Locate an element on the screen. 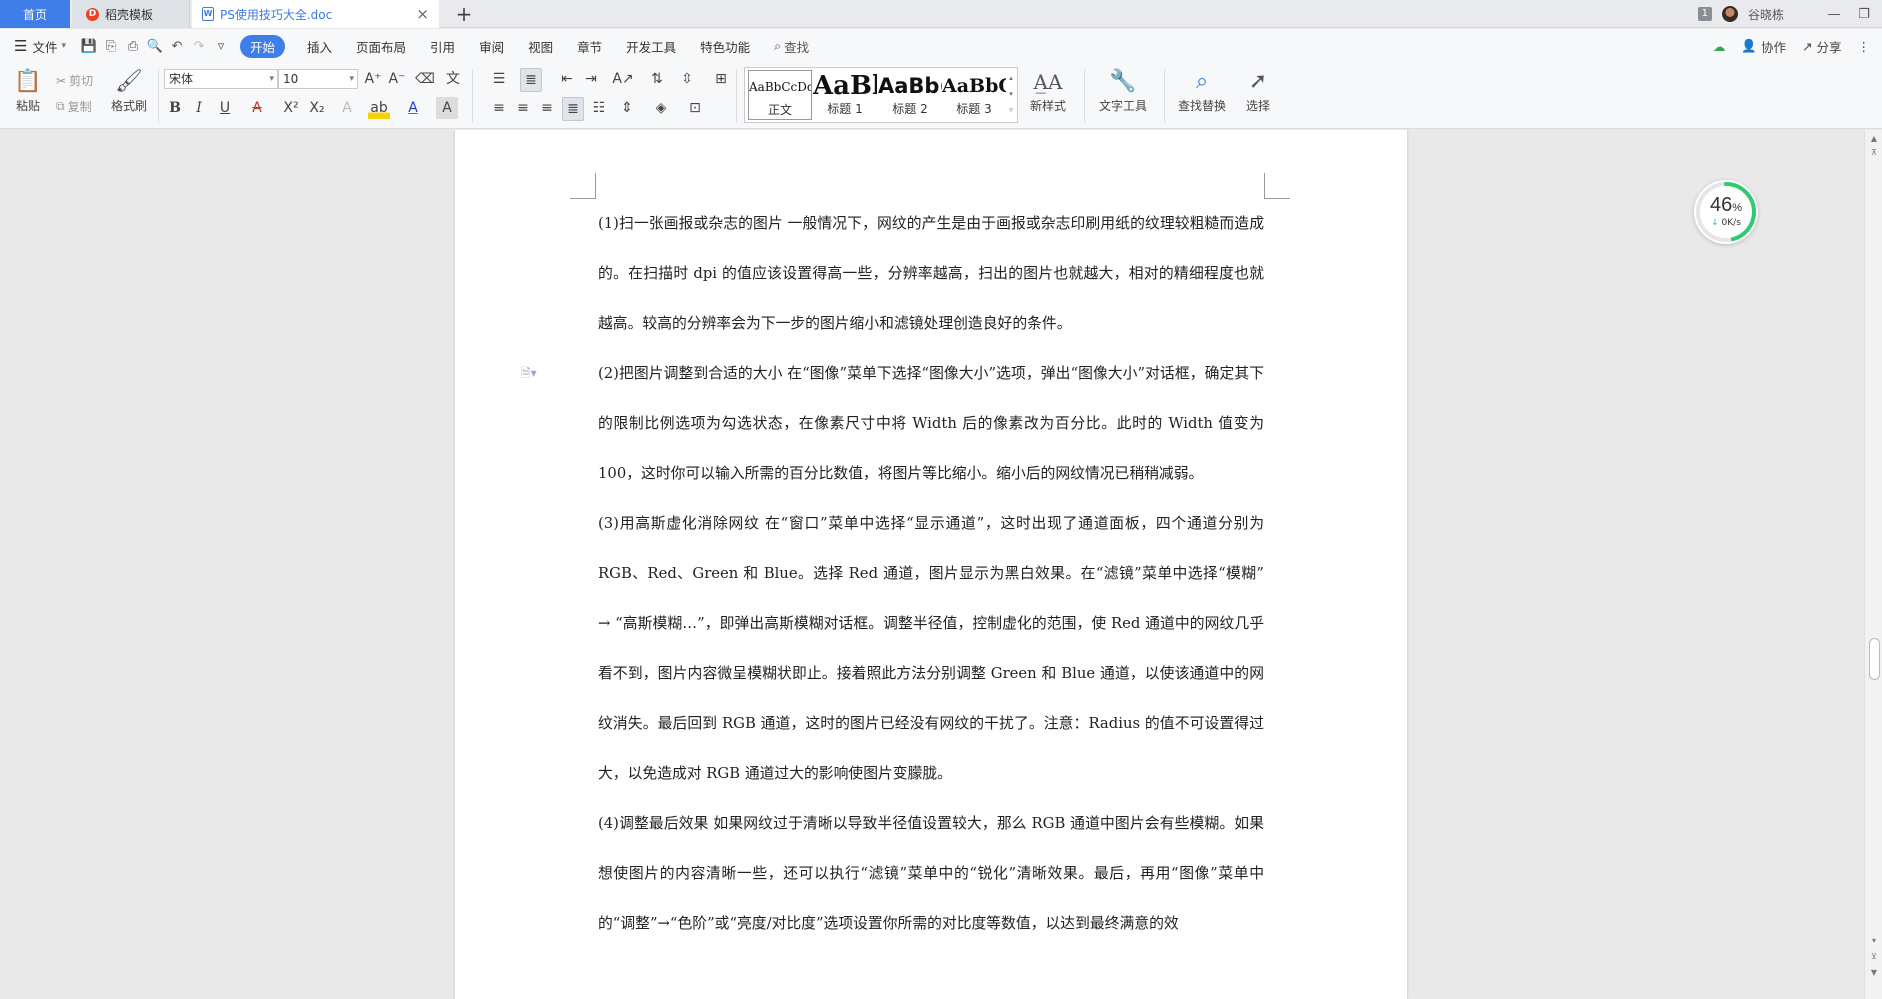  tab-document-label: PS使用技巧大全.doc is located at coordinates (276, 14).